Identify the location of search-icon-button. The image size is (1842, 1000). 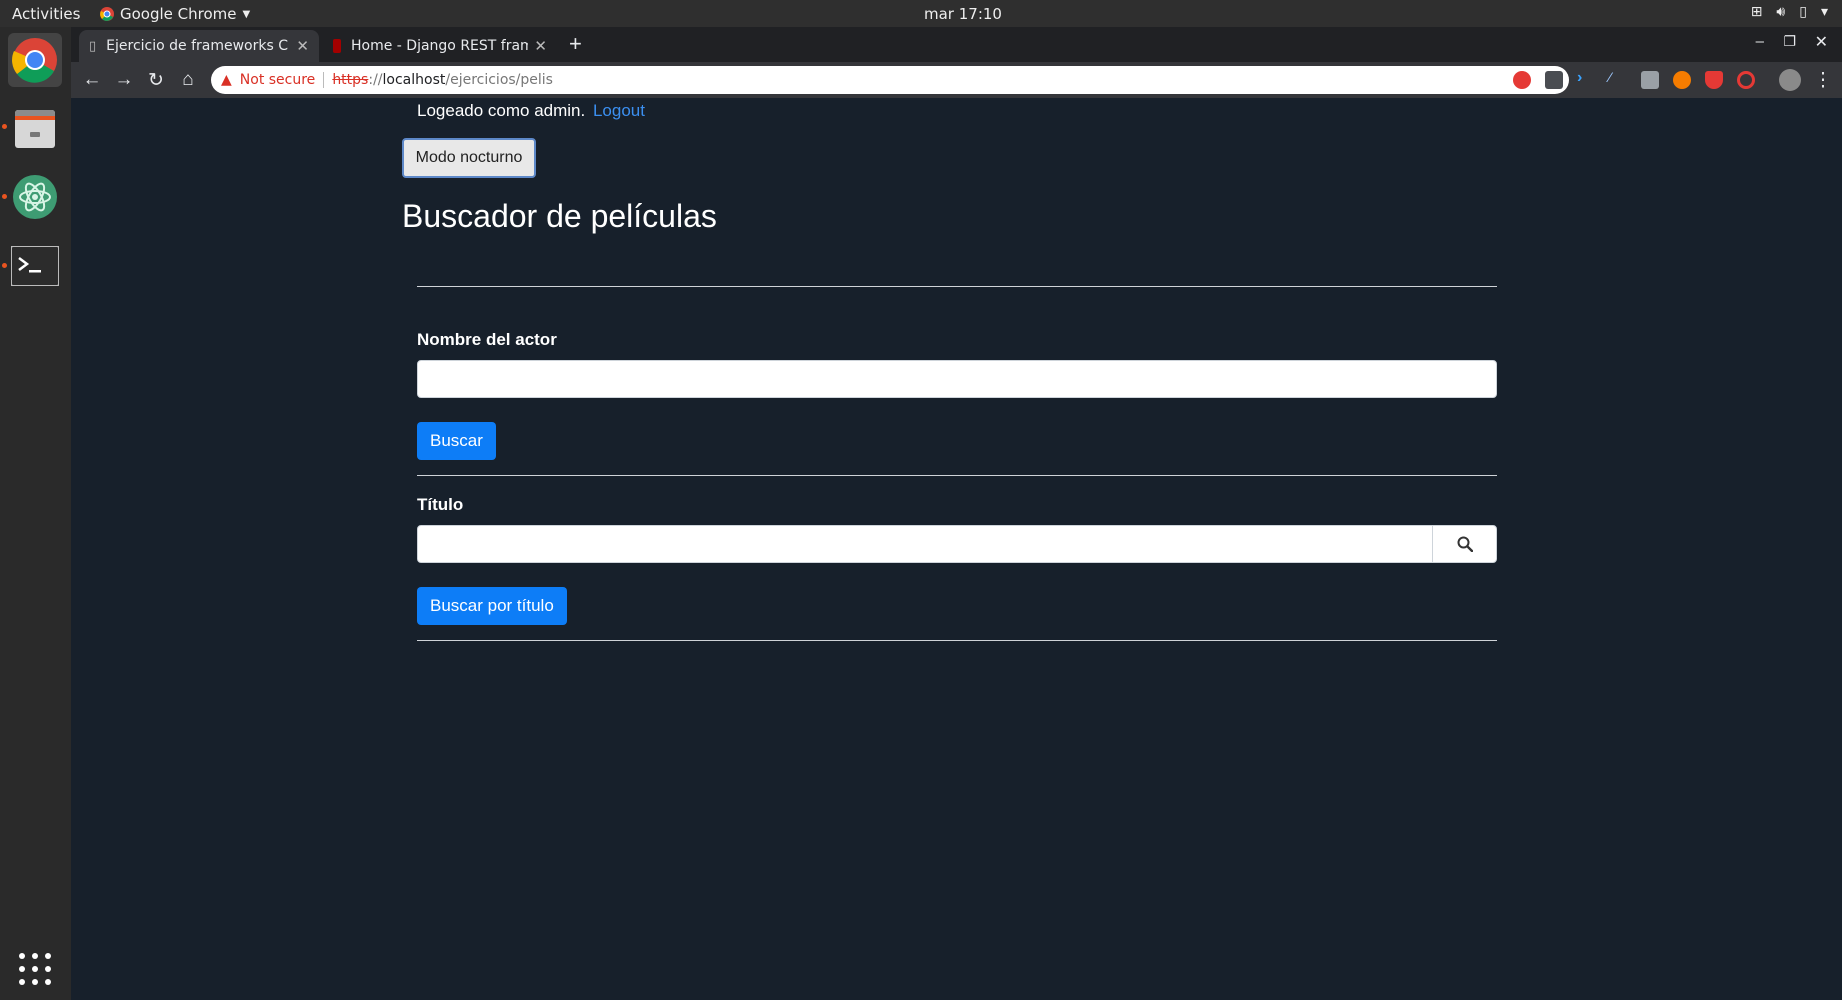
(1464, 544).